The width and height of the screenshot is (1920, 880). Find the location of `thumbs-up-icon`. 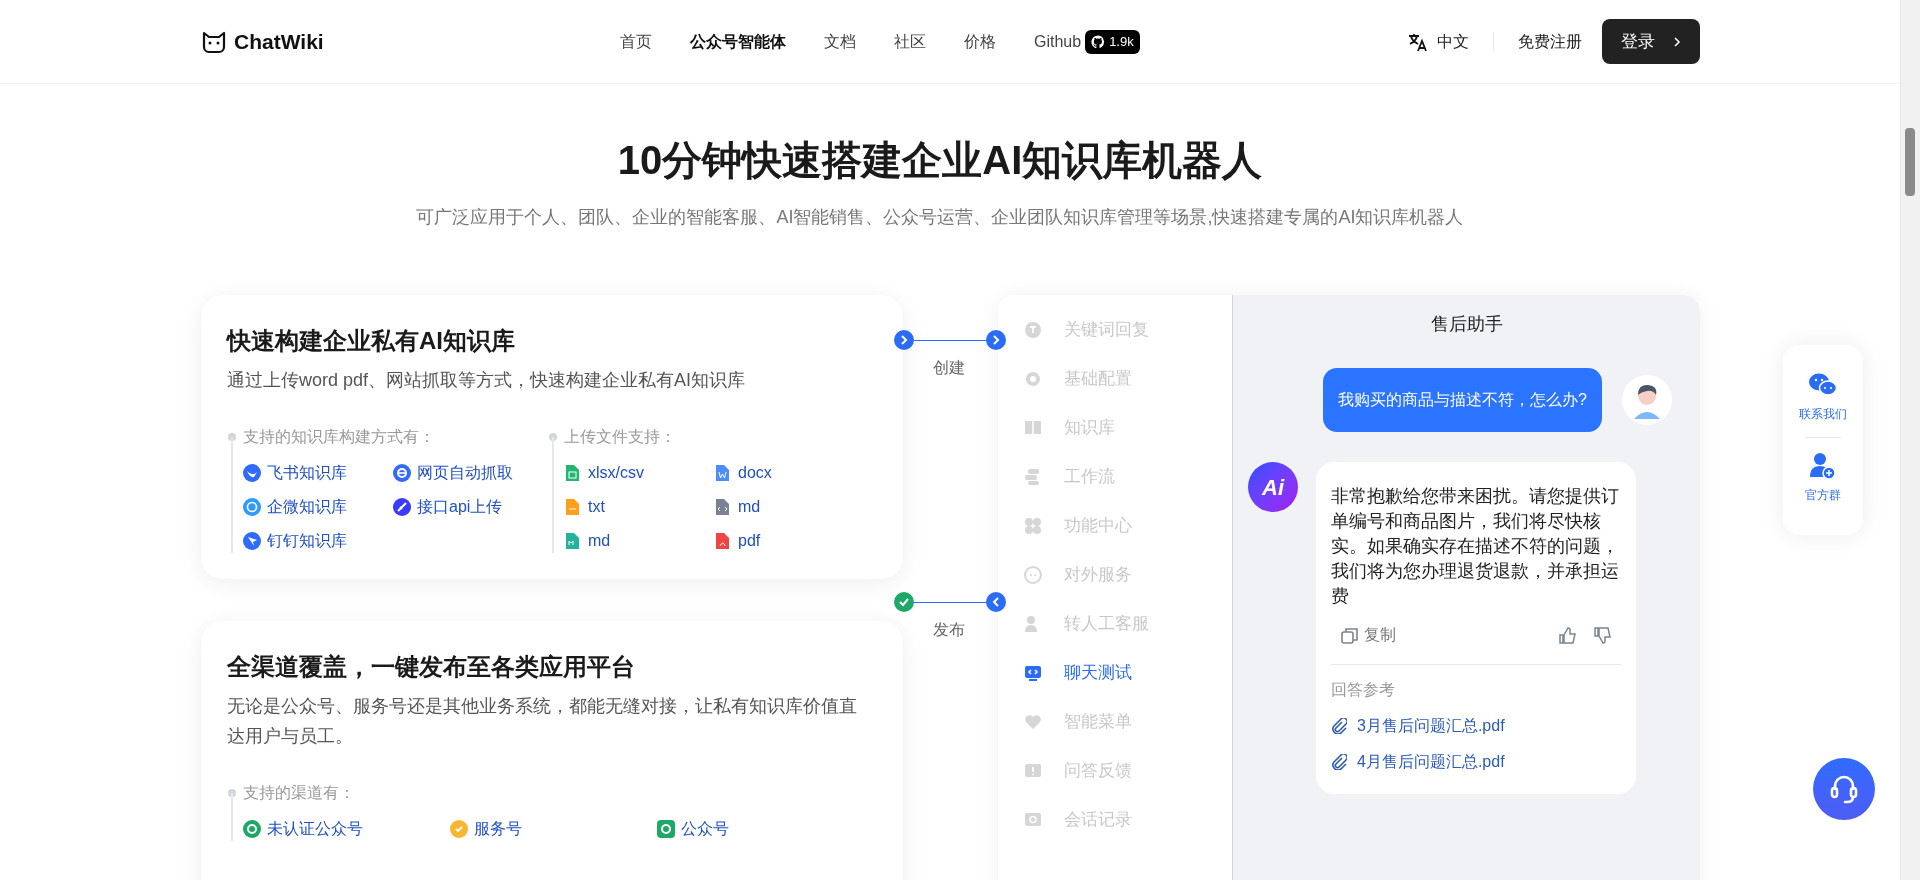

thumbs-up-icon is located at coordinates (1567, 635).